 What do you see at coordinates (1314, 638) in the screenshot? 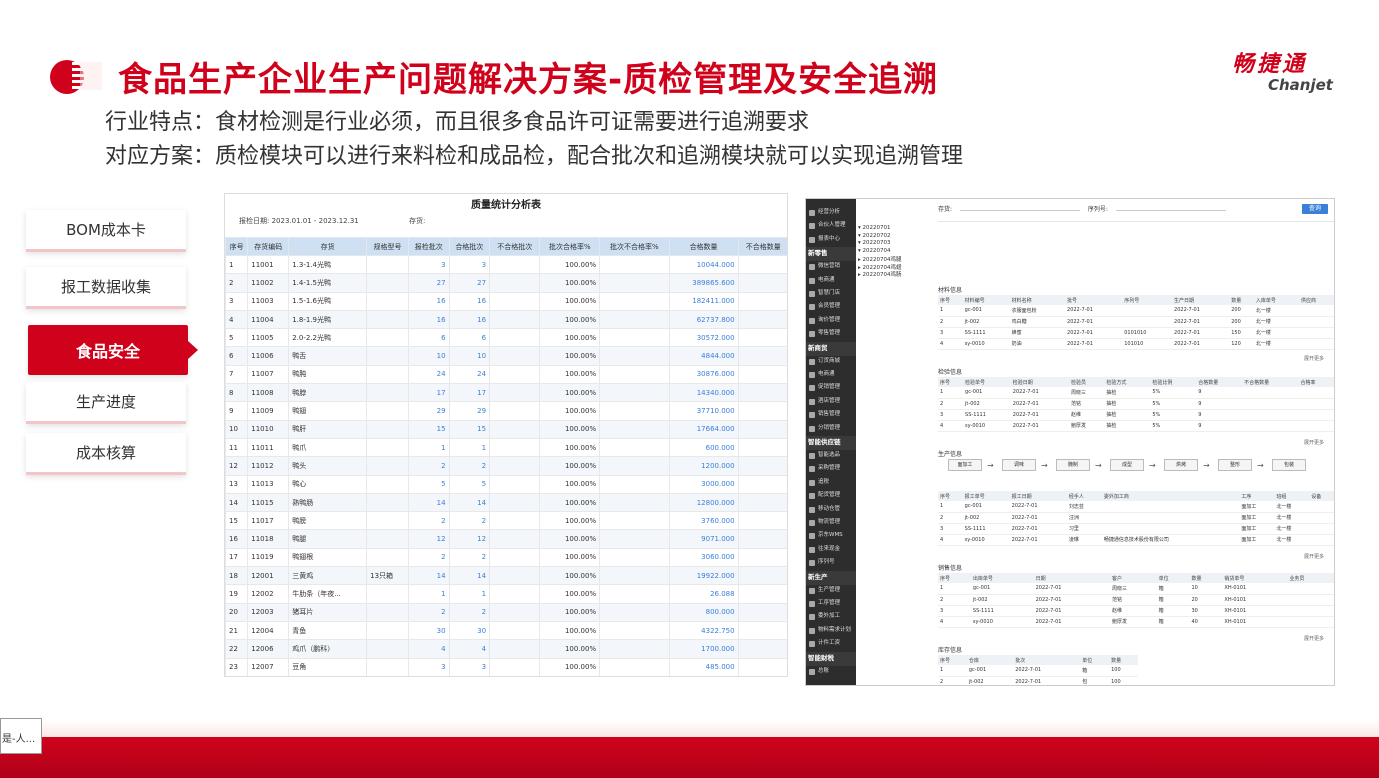
I see `sales-more-link: 展开更多` at bounding box center [1314, 638].